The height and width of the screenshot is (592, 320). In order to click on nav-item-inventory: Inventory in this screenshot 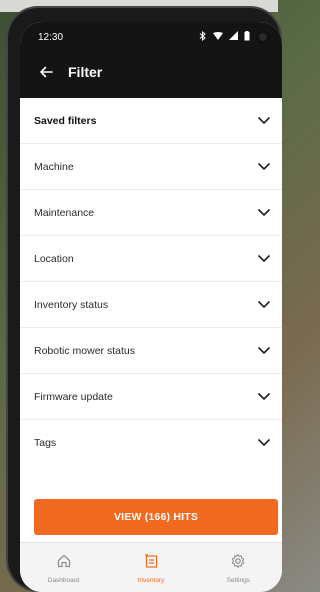, I will do `click(150, 567)`.